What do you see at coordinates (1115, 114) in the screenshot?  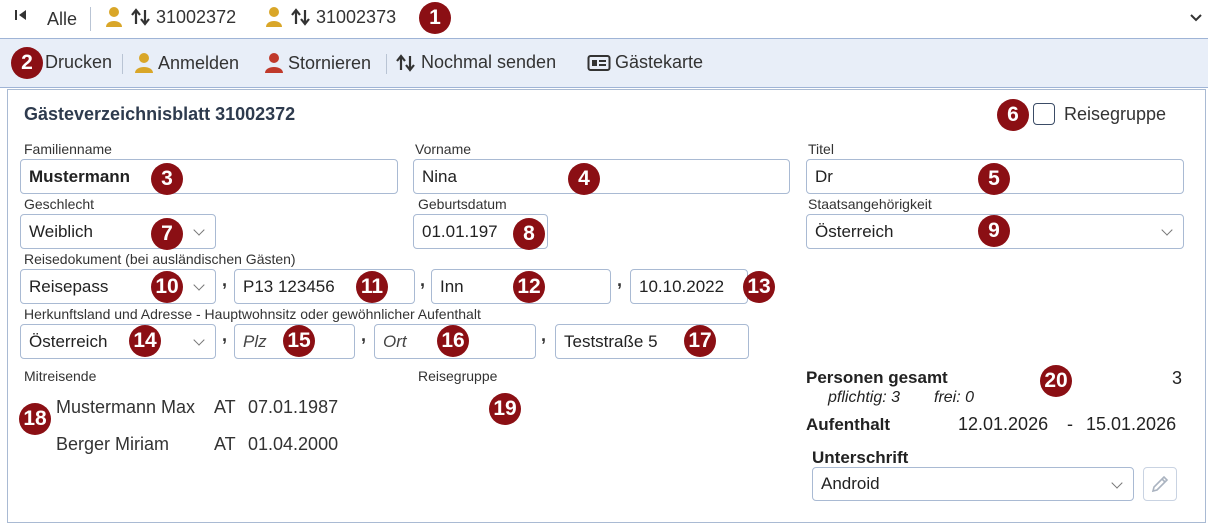 I see `travel-group-checkbox-label: Reisegruppe` at bounding box center [1115, 114].